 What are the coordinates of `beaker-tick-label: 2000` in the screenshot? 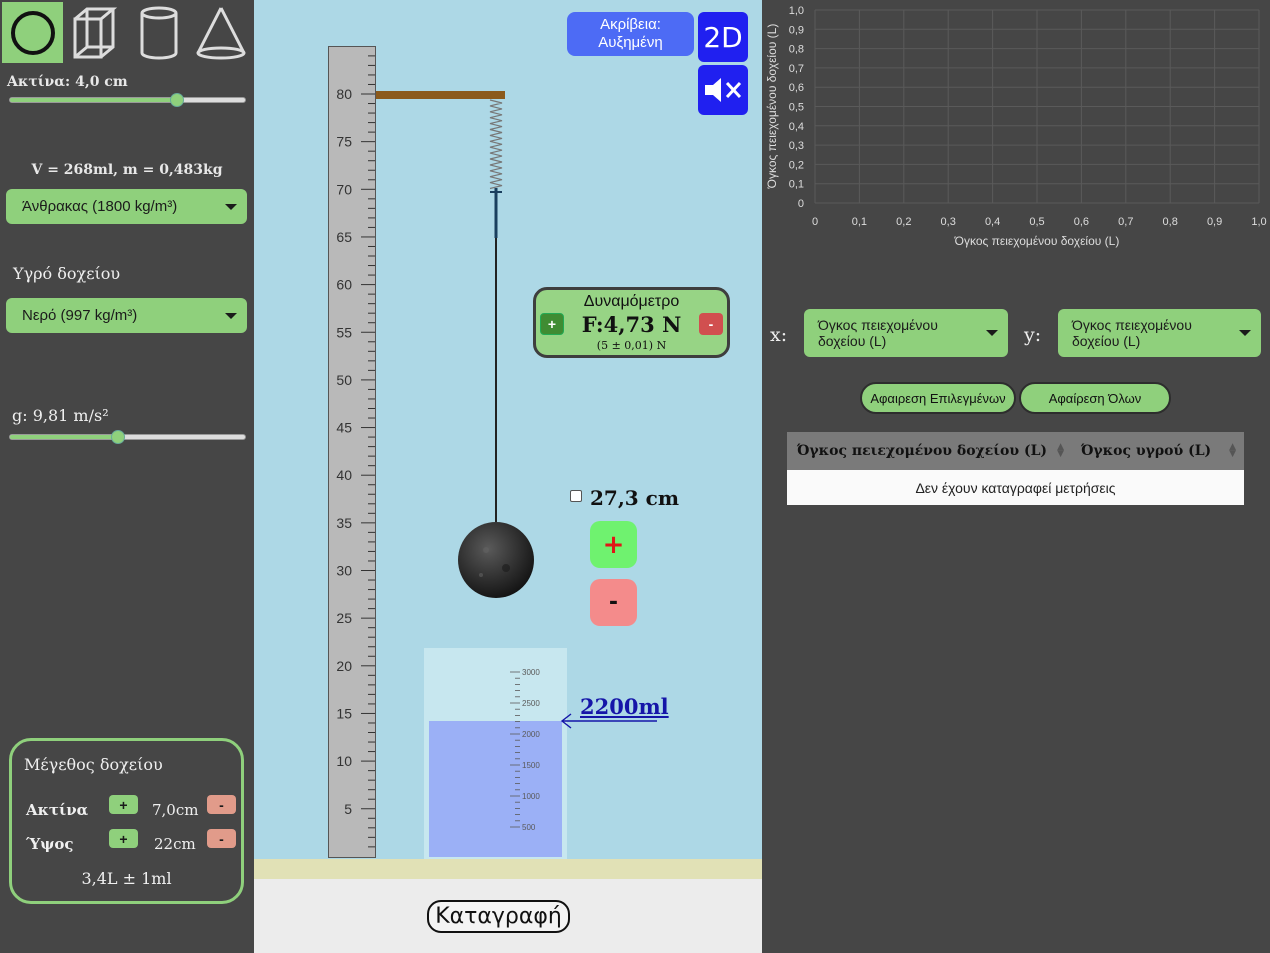 It's located at (531, 734).